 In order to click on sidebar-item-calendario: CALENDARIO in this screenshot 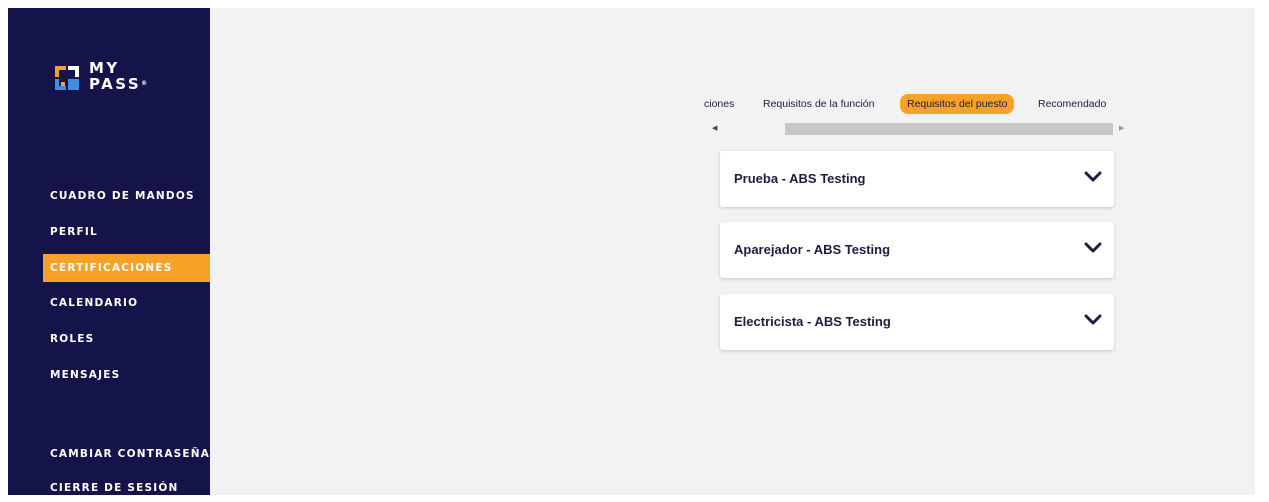, I will do `click(131, 303)`.